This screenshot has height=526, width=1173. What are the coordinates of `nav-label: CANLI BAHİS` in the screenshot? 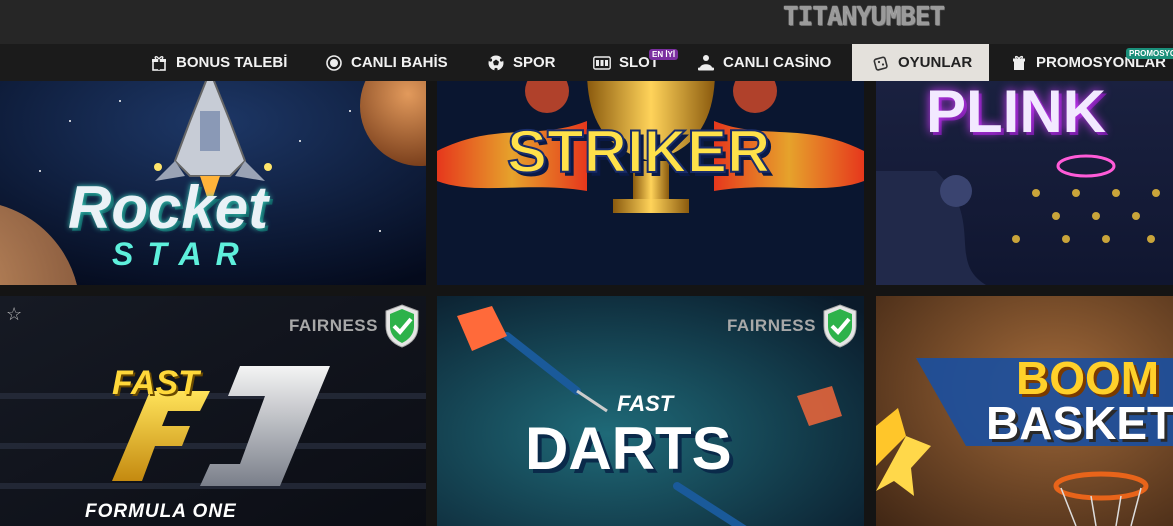 It's located at (399, 62).